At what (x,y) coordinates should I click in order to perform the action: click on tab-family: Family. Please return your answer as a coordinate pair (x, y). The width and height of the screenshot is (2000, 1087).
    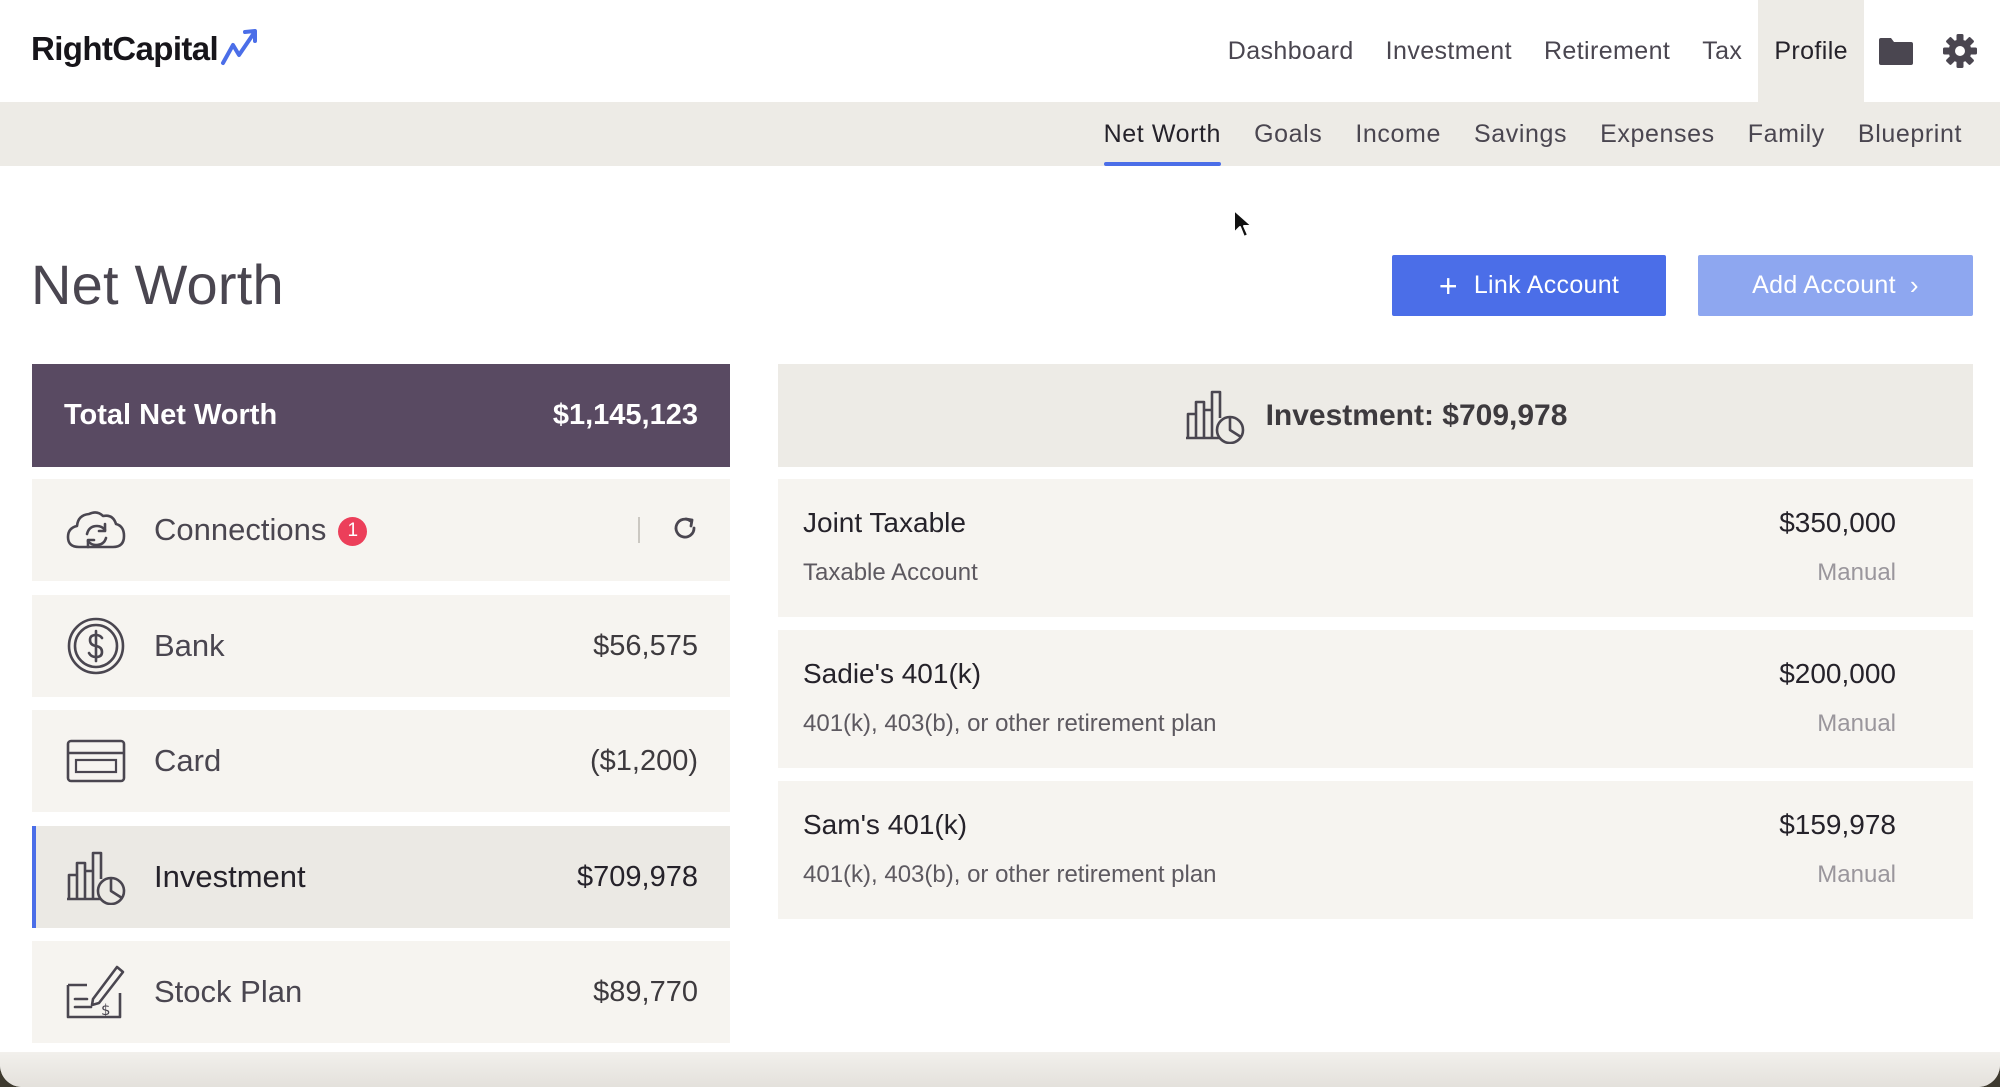
    Looking at the image, I should click on (1786, 134).